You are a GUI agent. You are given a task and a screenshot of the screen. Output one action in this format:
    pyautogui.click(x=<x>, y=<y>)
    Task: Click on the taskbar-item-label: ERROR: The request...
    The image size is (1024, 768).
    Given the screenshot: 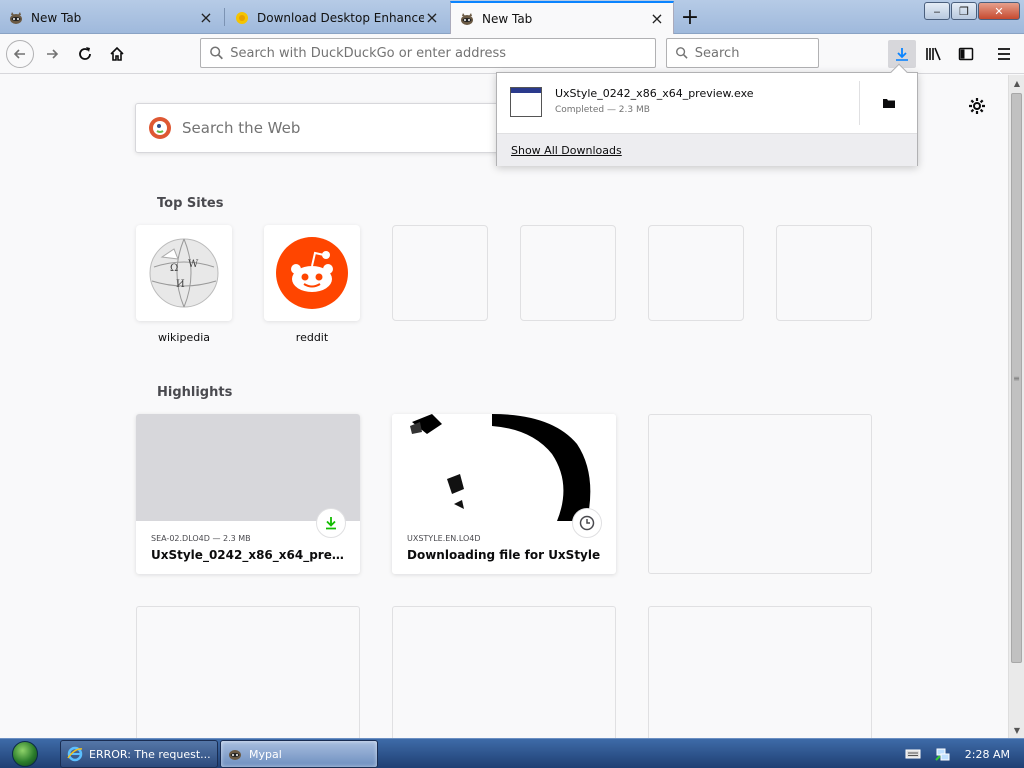 What is the action you would take?
    pyautogui.click(x=150, y=754)
    